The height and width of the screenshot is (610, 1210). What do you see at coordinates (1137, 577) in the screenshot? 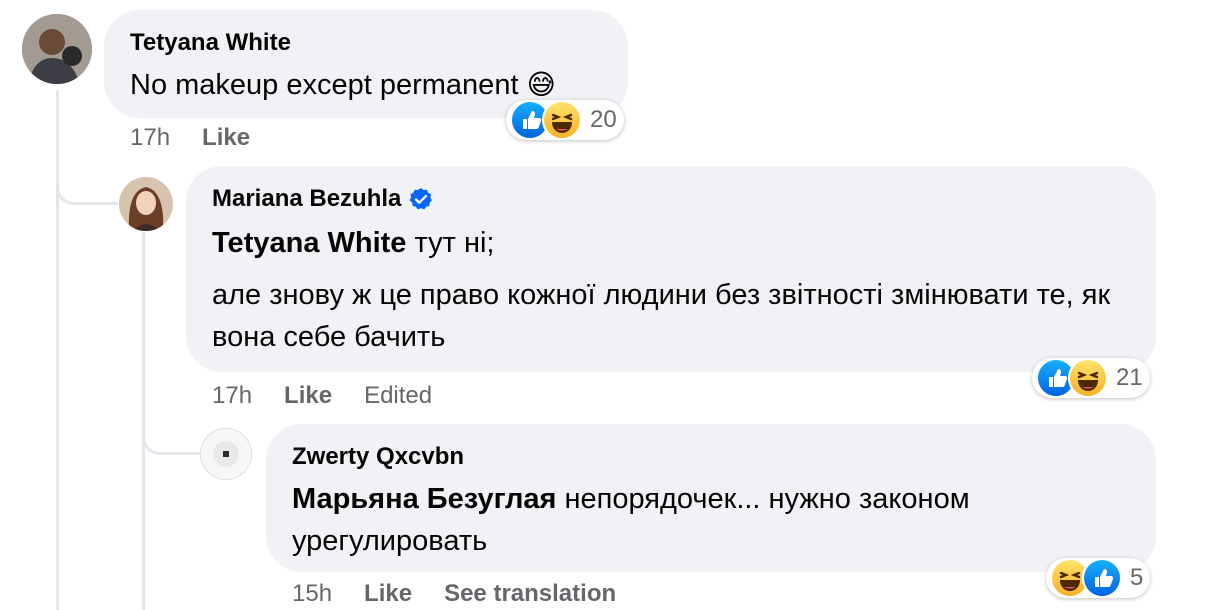
I see `reaction-count: 5` at bounding box center [1137, 577].